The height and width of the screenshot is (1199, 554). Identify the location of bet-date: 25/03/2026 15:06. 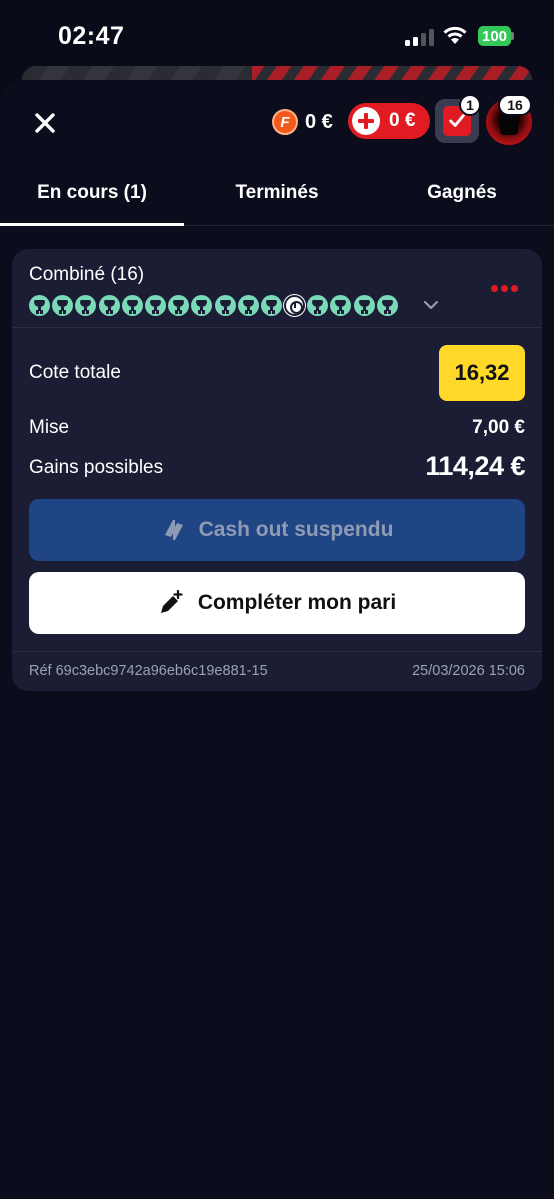
(468, 671).